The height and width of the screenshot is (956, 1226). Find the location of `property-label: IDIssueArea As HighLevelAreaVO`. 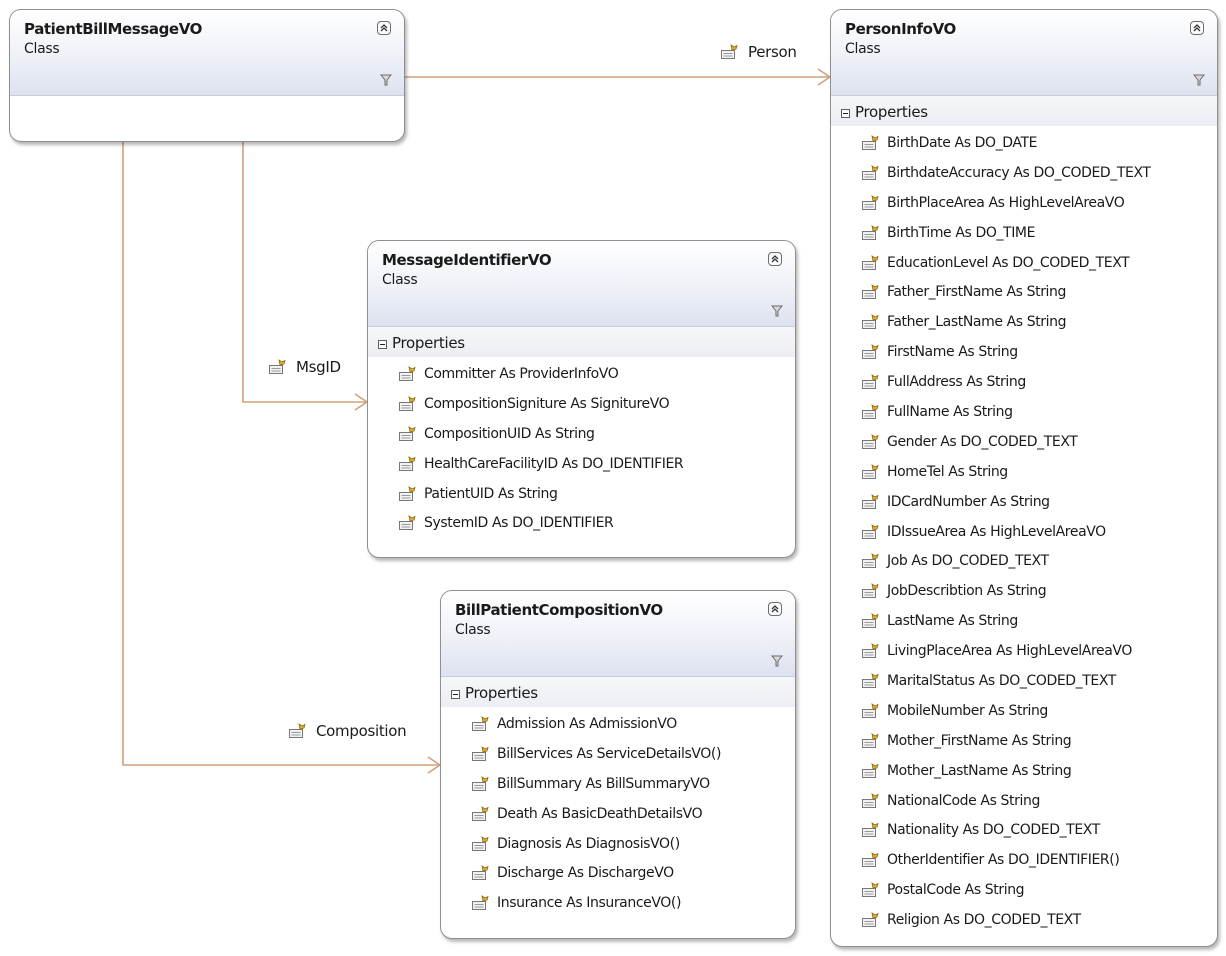

property-label: IDIssueArea As HighLevelAreaVO is located at coordinates (996, 531).